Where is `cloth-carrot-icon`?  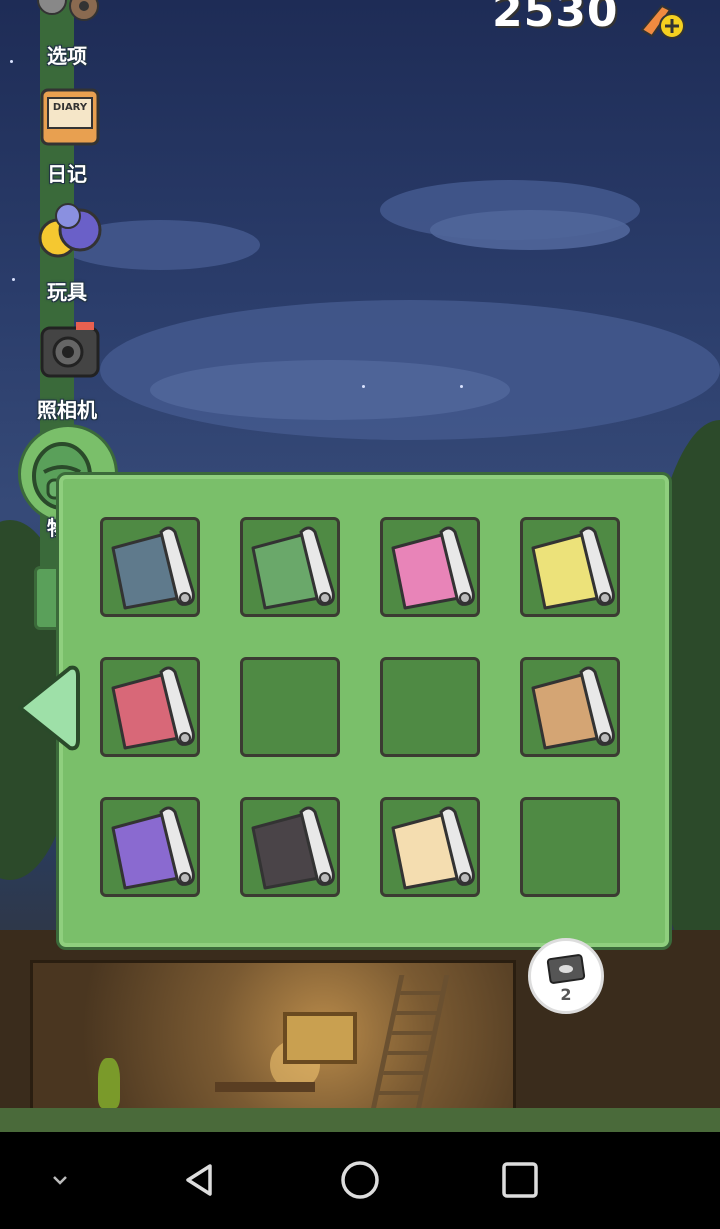
cloth-carrot-icon is located at coordinates (433, 848).